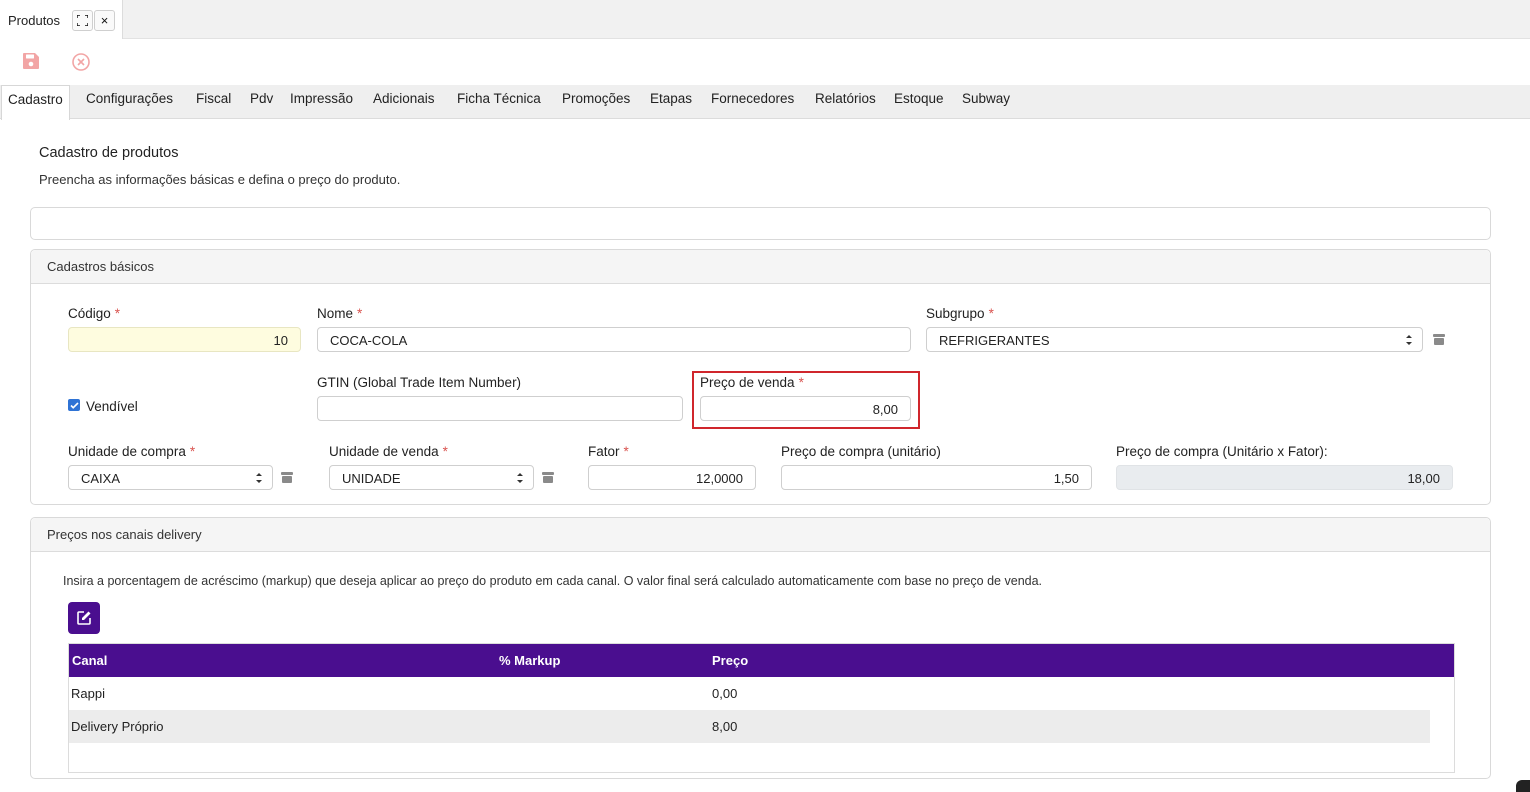 This screenshot has height=792, width=1530. Describe the element at coordinates (500, 408) in the screenshot. I see `gtin-input` at that location.